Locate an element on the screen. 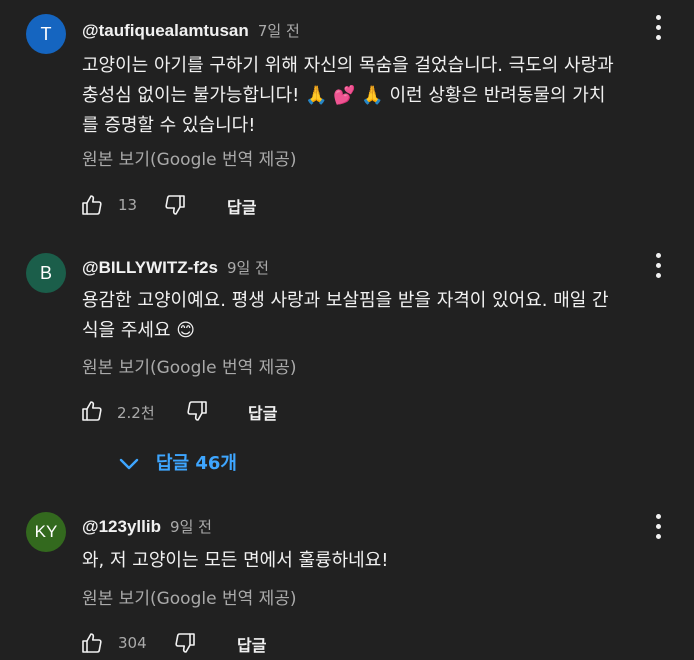 This screenshot has width=694, height=660. comment-header: @BILLYWITZ-f2s 9일 전 is located at coordinates (175, 268).